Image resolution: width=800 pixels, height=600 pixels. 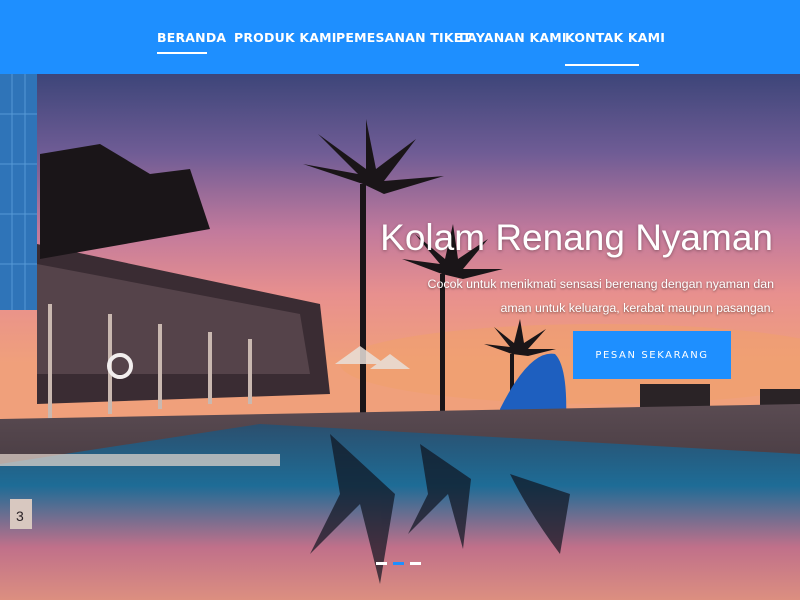 What do you see at coordinates (513, 39) in the screenshot?
I see `nav-item-layanan-kami: LAYANAN KAMI` at bounding box center [513, 39].